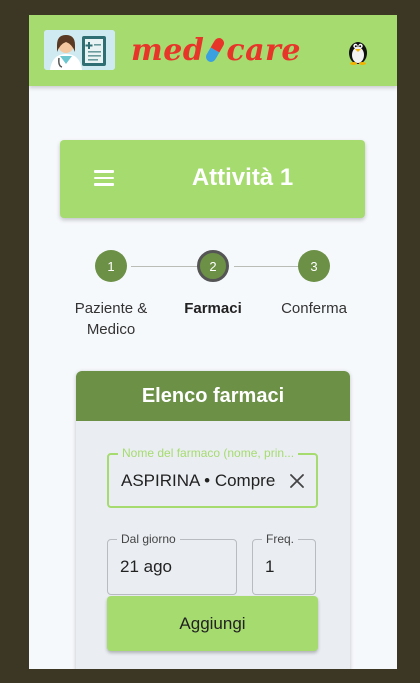 Image resolution: width=420 pixels, height=683 pixels. I want to click on doctor-clipboard-icon, so click(79, 50).